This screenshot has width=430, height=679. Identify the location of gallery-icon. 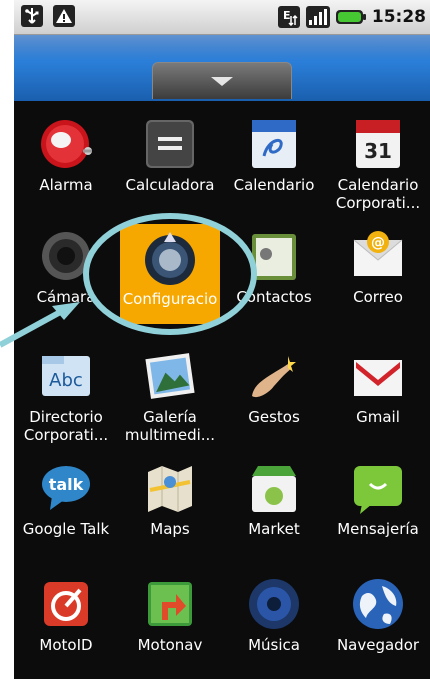
(170, 376).